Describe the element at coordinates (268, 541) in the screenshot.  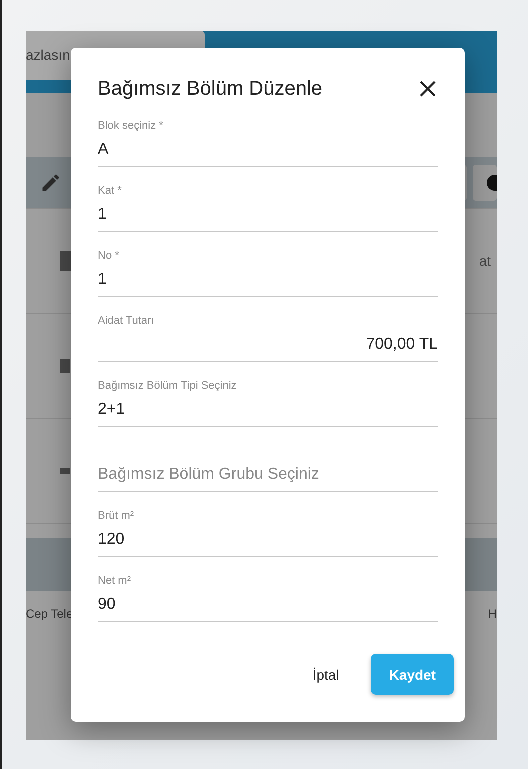
I see `input-field: 120` at that location.